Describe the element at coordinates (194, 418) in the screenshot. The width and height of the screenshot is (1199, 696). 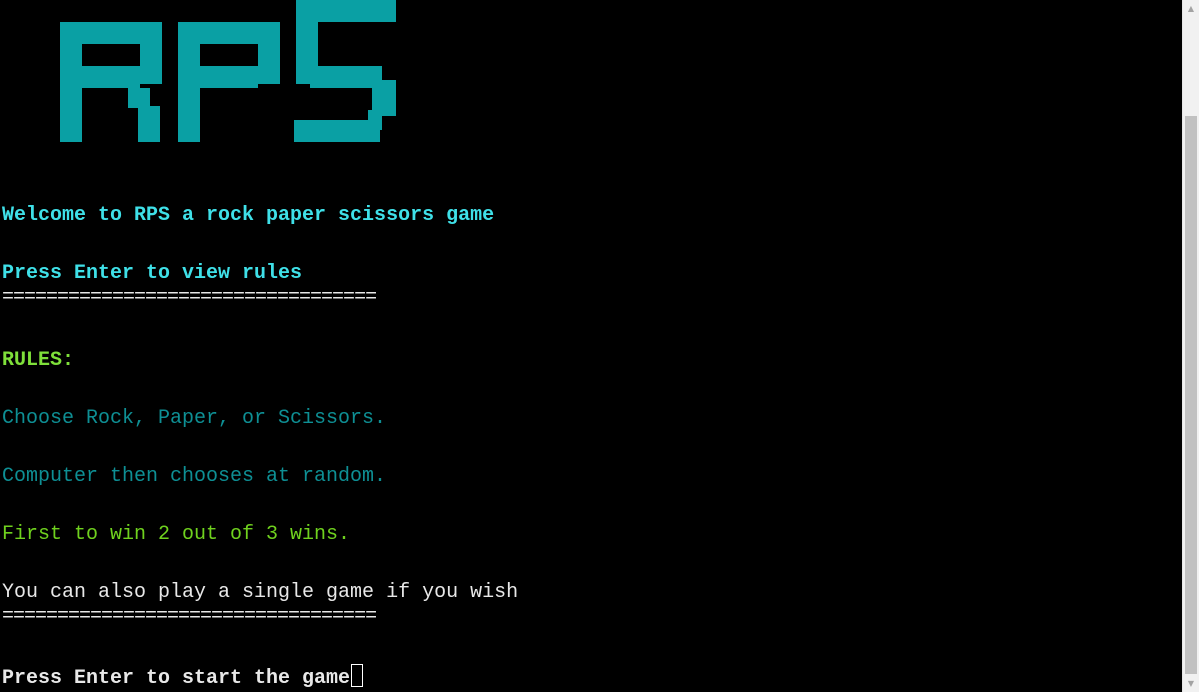
I see `rule-choose: Choose Rock, Paper, or Scissors.` at that location.